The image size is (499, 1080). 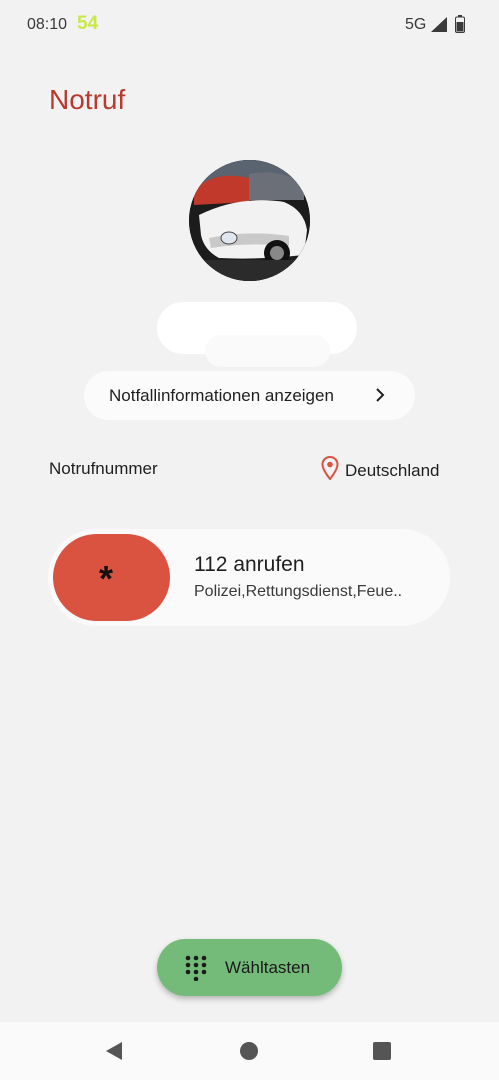 What do you see at coordinates (330, 470) in the screenshot?
I see `location-pin-icon` at bounding box center [330, 470].